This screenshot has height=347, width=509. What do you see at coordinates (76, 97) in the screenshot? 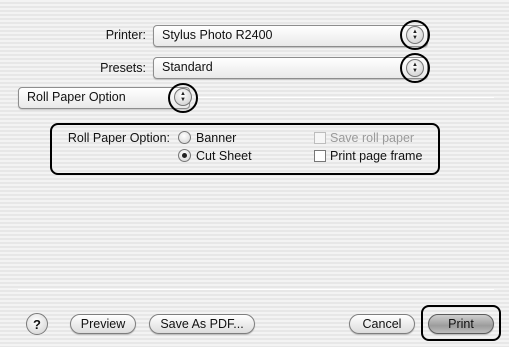
I see `panel-menu-value: Roll Paper Option` at bounding box center [76, 97].